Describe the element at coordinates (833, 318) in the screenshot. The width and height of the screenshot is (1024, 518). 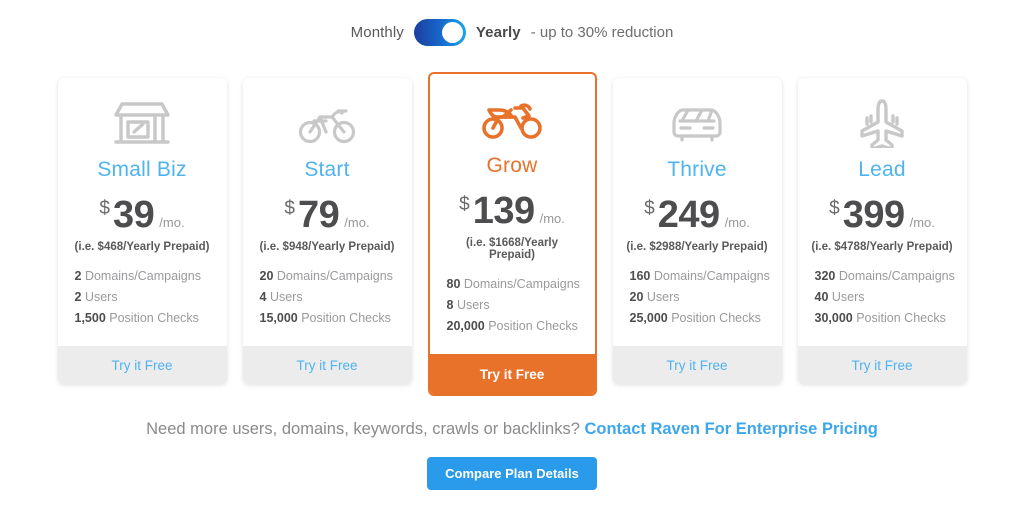
I see `feature-value: 30,000` at that location.